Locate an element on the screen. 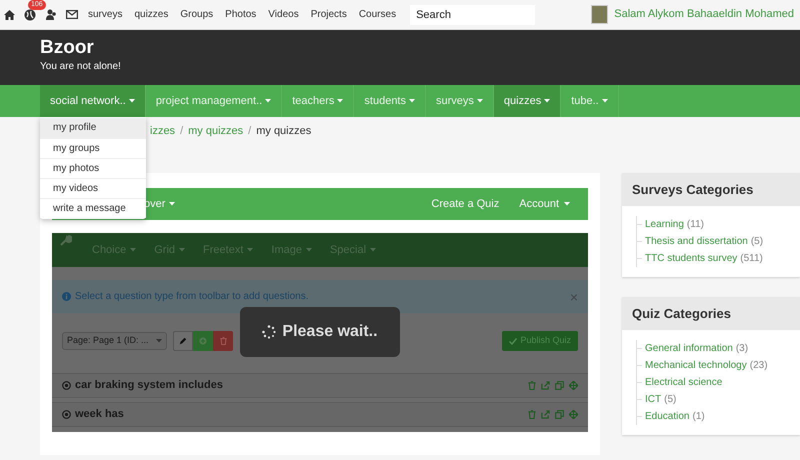 The width and height of the screenshot is (800, 460). delete-page-button is located at coordinates (223, 341).